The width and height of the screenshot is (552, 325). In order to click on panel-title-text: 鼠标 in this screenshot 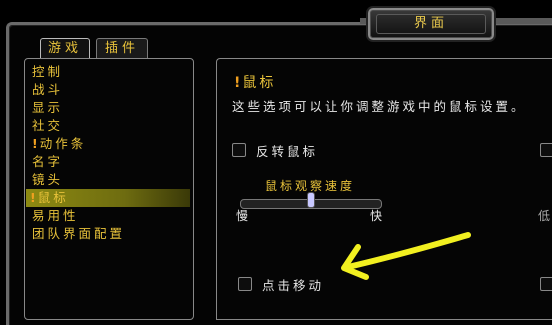, I will do `click(259, 83)`.